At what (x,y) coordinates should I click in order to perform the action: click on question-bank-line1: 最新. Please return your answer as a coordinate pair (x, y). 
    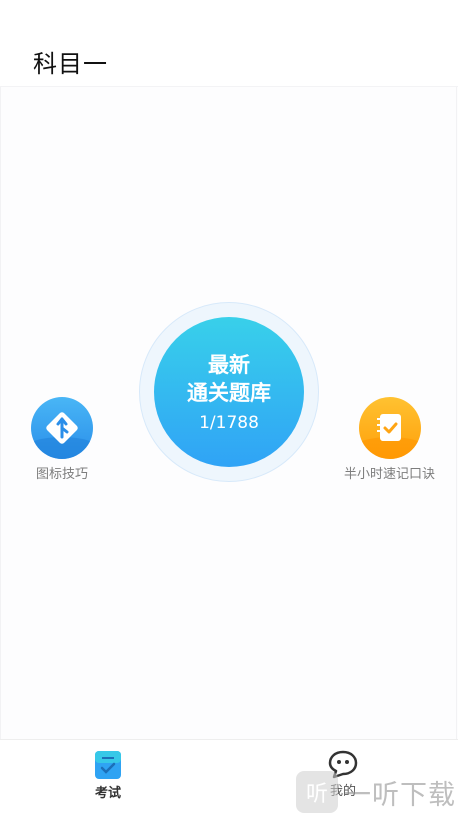
    Looking at the image, I should click on (229, 365).